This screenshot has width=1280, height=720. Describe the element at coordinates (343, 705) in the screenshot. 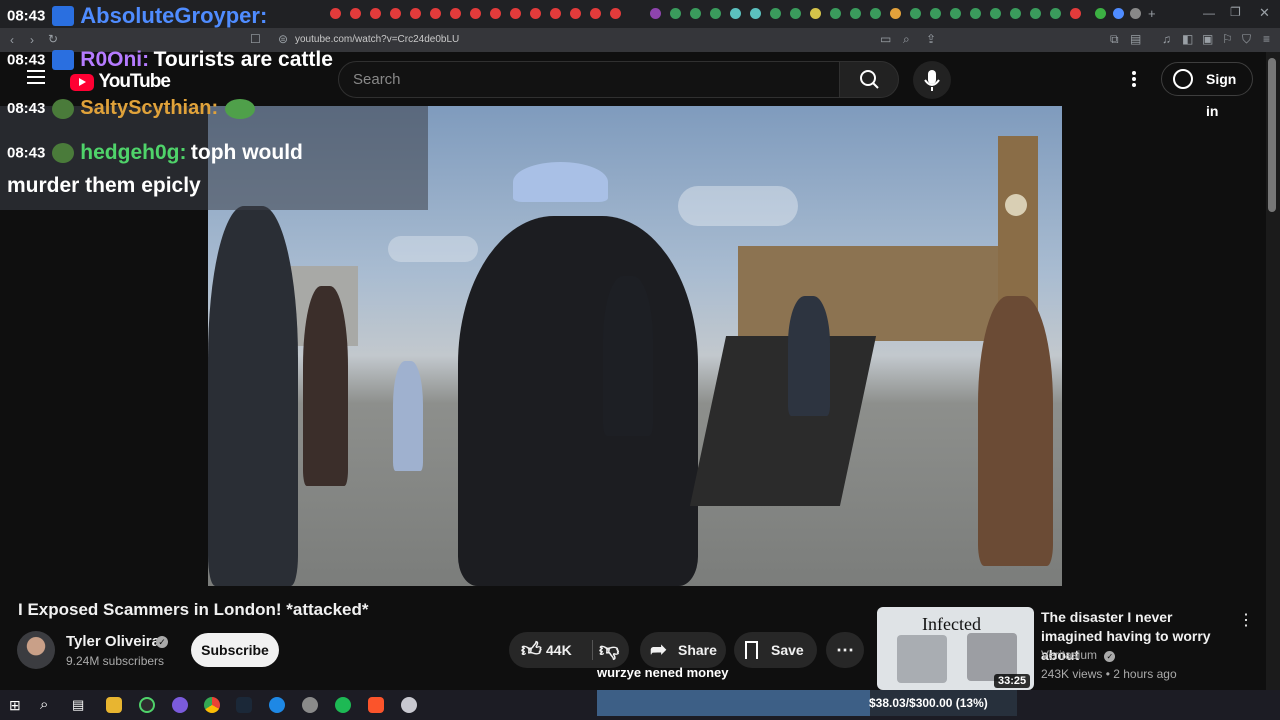

I see `spotify-icon` at that location.